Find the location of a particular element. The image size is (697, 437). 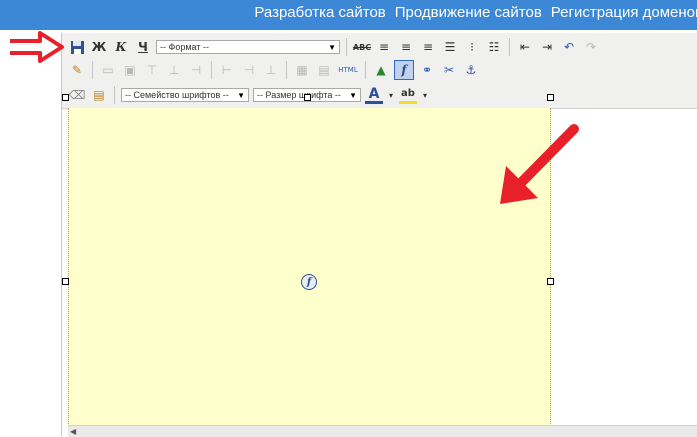

horizontal-scrollbar: ◀ is located at coordinates (382, 431).